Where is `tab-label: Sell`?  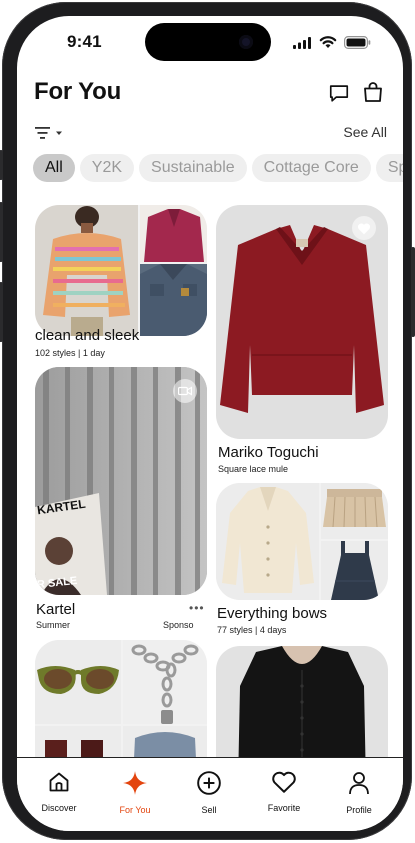
tab-label: Sell is located at coordinates (209, 810).